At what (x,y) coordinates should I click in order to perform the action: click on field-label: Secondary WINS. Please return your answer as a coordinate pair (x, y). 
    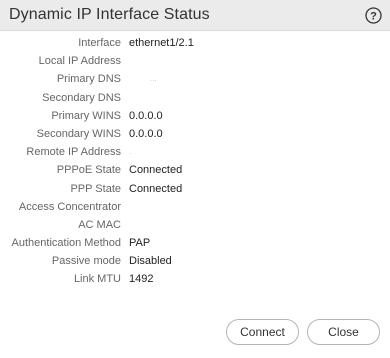
    Looking at the image, I should click on (78, 133).